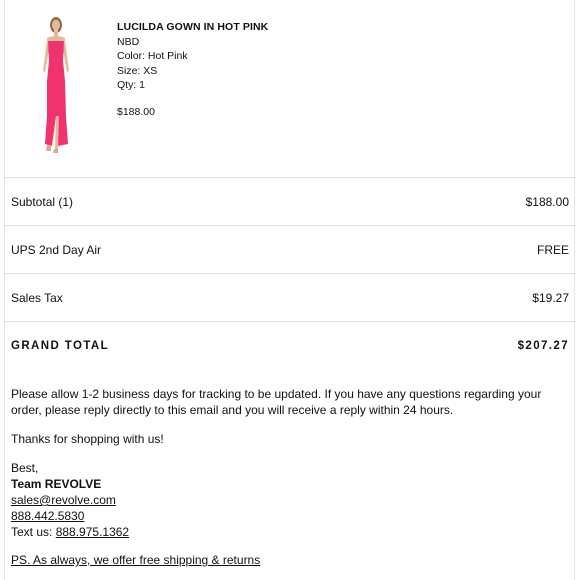 This screenshot has width=580, height=580. I want to click on text-us-label: Text us:, so click(33, 532).